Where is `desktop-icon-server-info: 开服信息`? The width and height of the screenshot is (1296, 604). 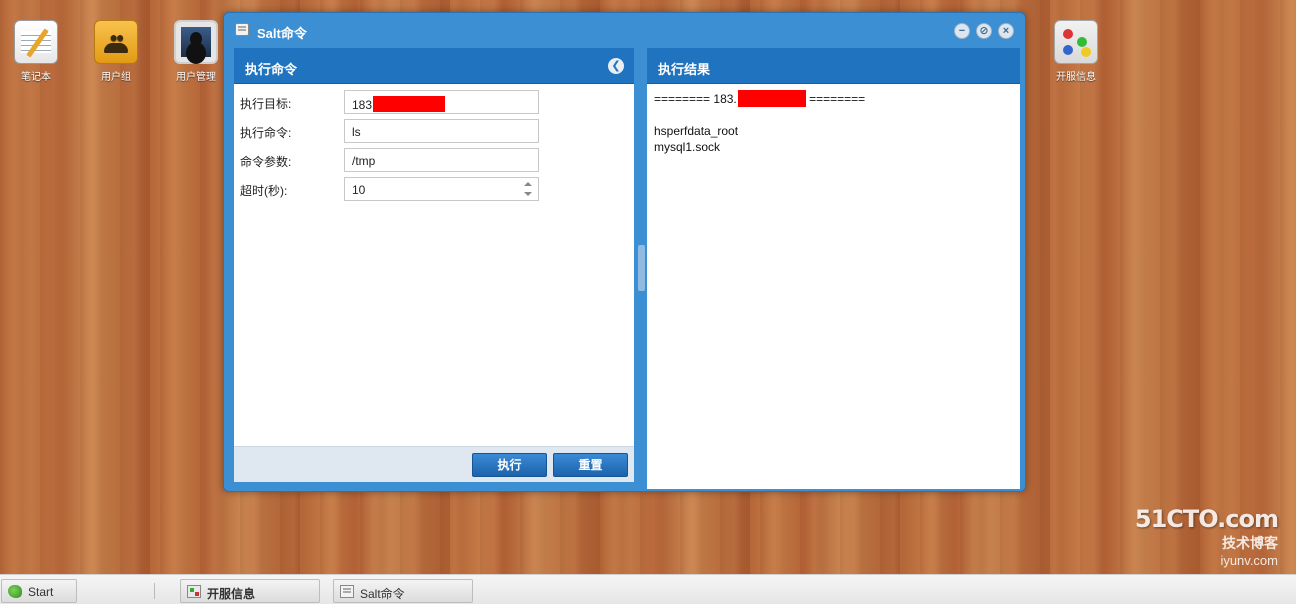 desktop-icon-server-info: 开服信息 is located at coordinates (1076, 51).